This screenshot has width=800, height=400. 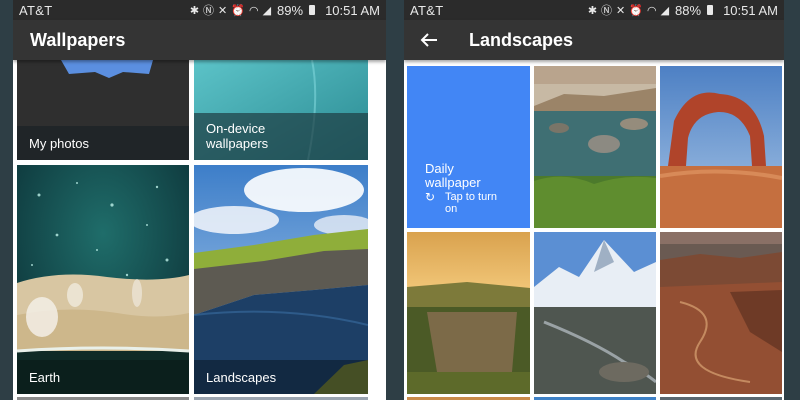 I want to click on status-bar: AT&T ✱ Ⓝ ✕ ⏰ ◠ ◢ 89% 10:51 AM, so click(x=199, y=10).